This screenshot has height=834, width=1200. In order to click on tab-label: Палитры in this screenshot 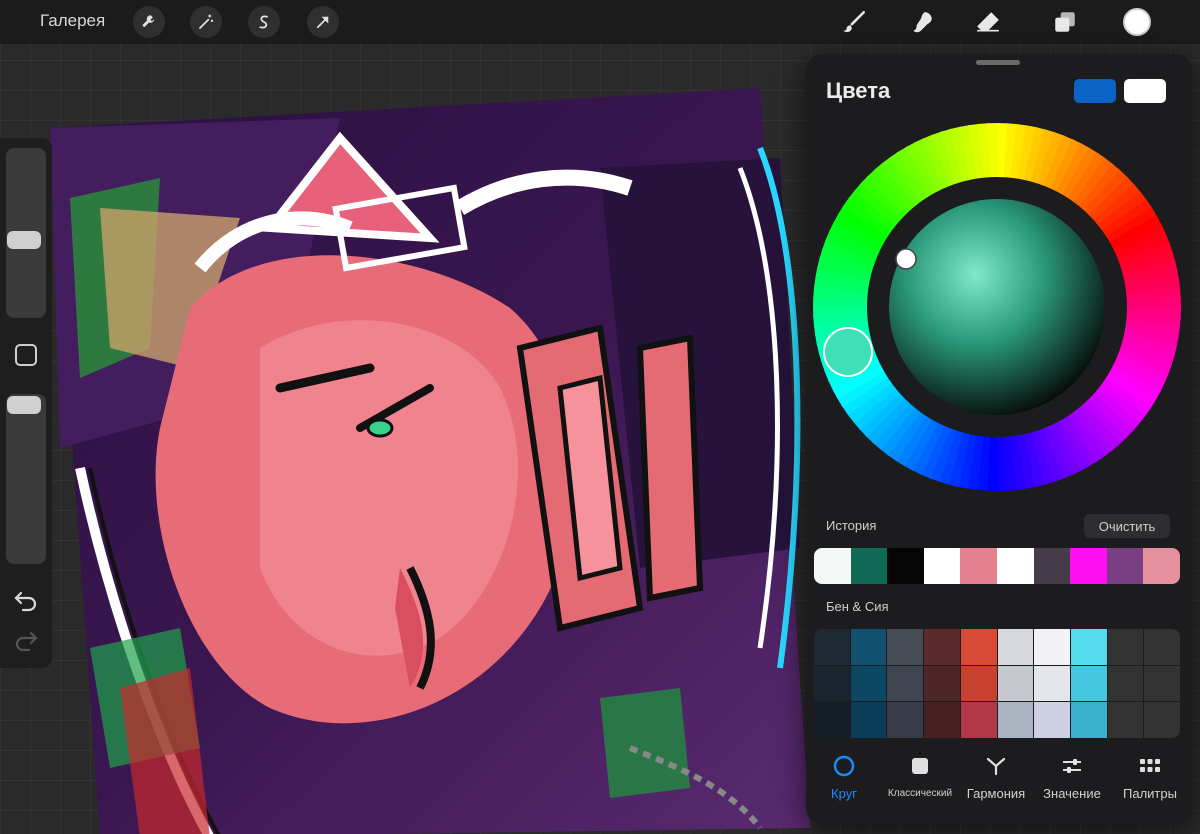, I will do `click(1150, 793)`.